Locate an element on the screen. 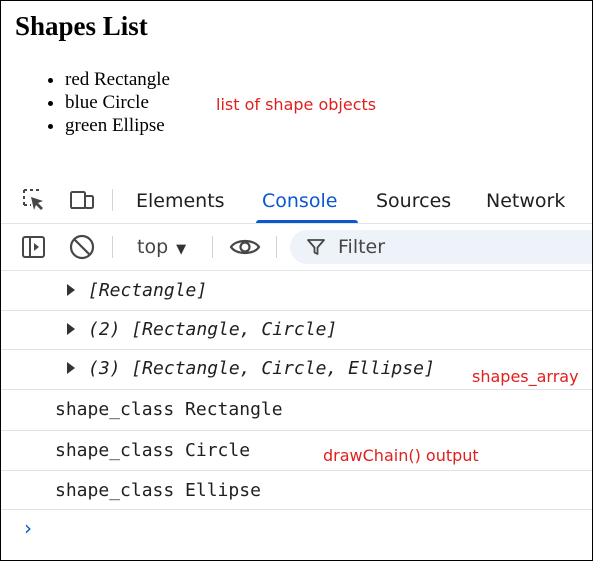 The width and height of the screenshot is (593, 561). annotation-chain-note: drawChain() output is located at coordinates (401, 455).